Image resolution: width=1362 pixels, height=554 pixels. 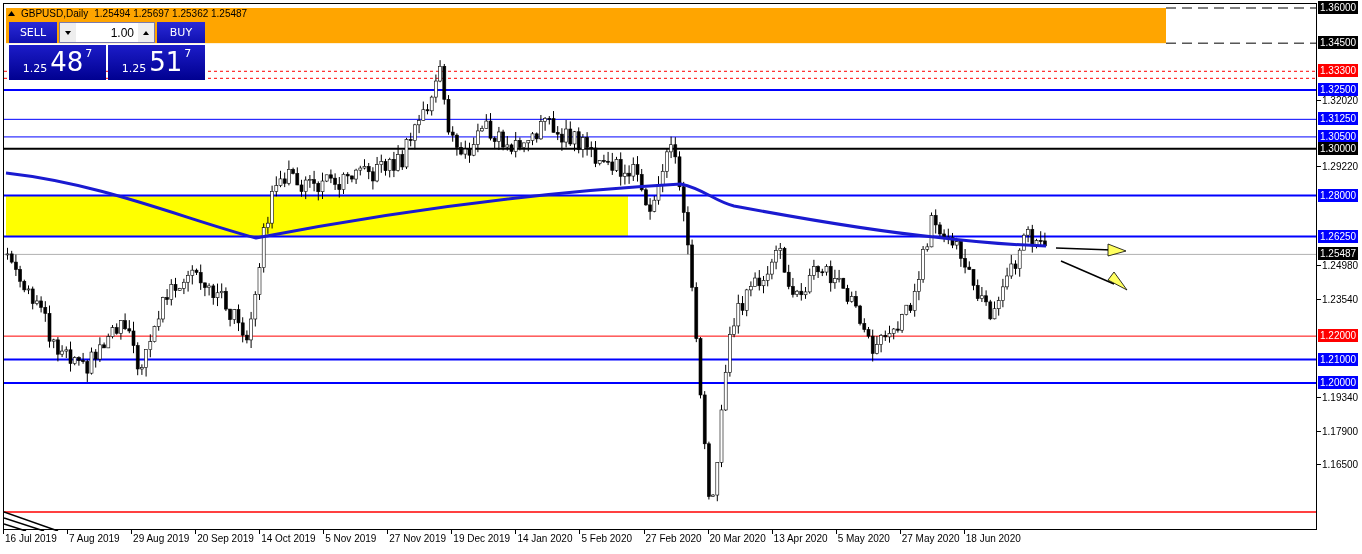 What do you see at coordinates (544, 538) in the screenshot?
I see `date-label: 14 Jan 2020` at bounding box center [544, 538].